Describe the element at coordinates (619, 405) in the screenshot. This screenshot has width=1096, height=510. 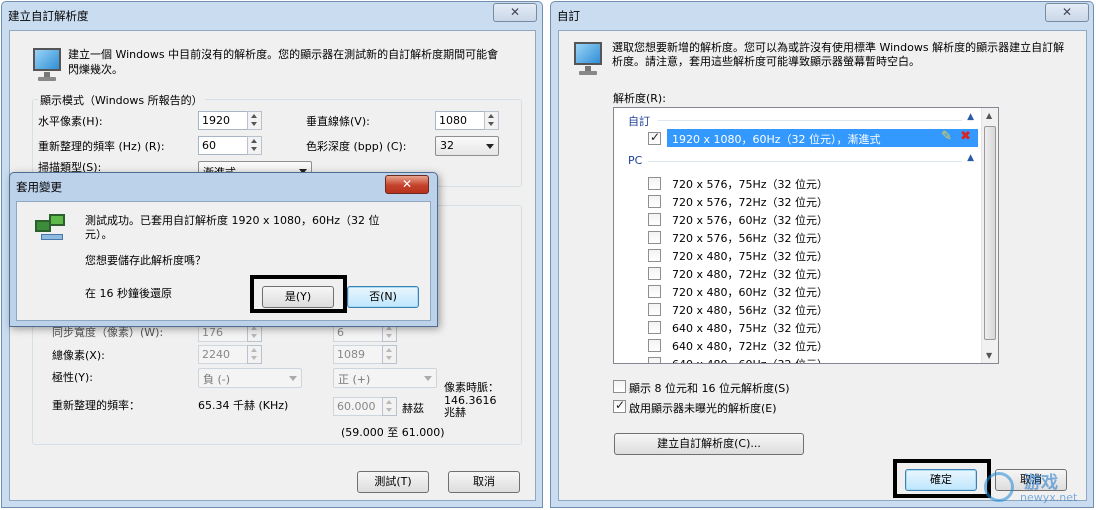
I see `show-unexposed-checkbox` at that location.